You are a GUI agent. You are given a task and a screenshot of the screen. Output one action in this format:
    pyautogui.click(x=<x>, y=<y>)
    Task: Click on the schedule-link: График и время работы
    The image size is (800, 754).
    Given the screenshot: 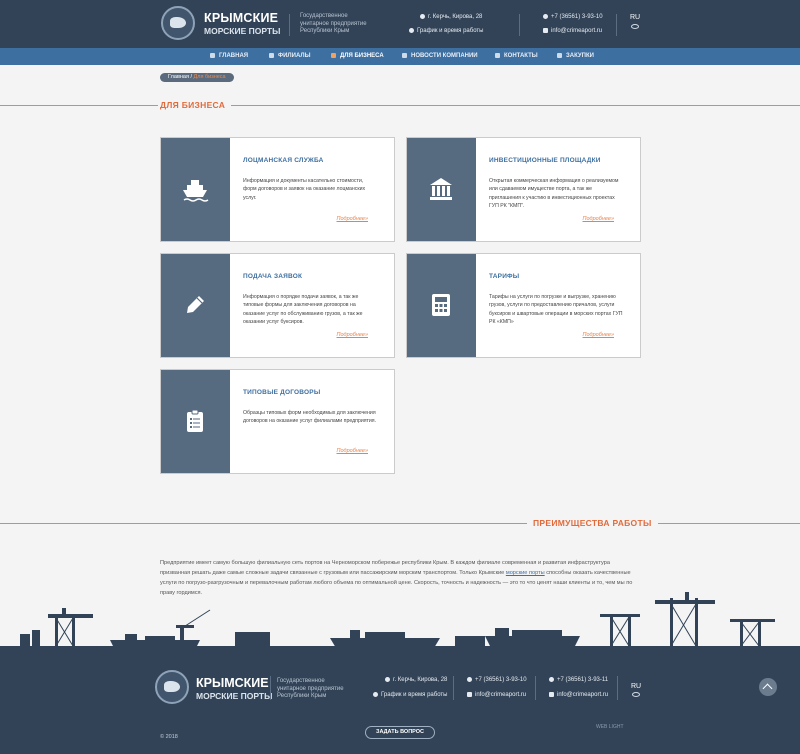 What is the action you would take?
    pyautogui.click(x=446, y=31)
    